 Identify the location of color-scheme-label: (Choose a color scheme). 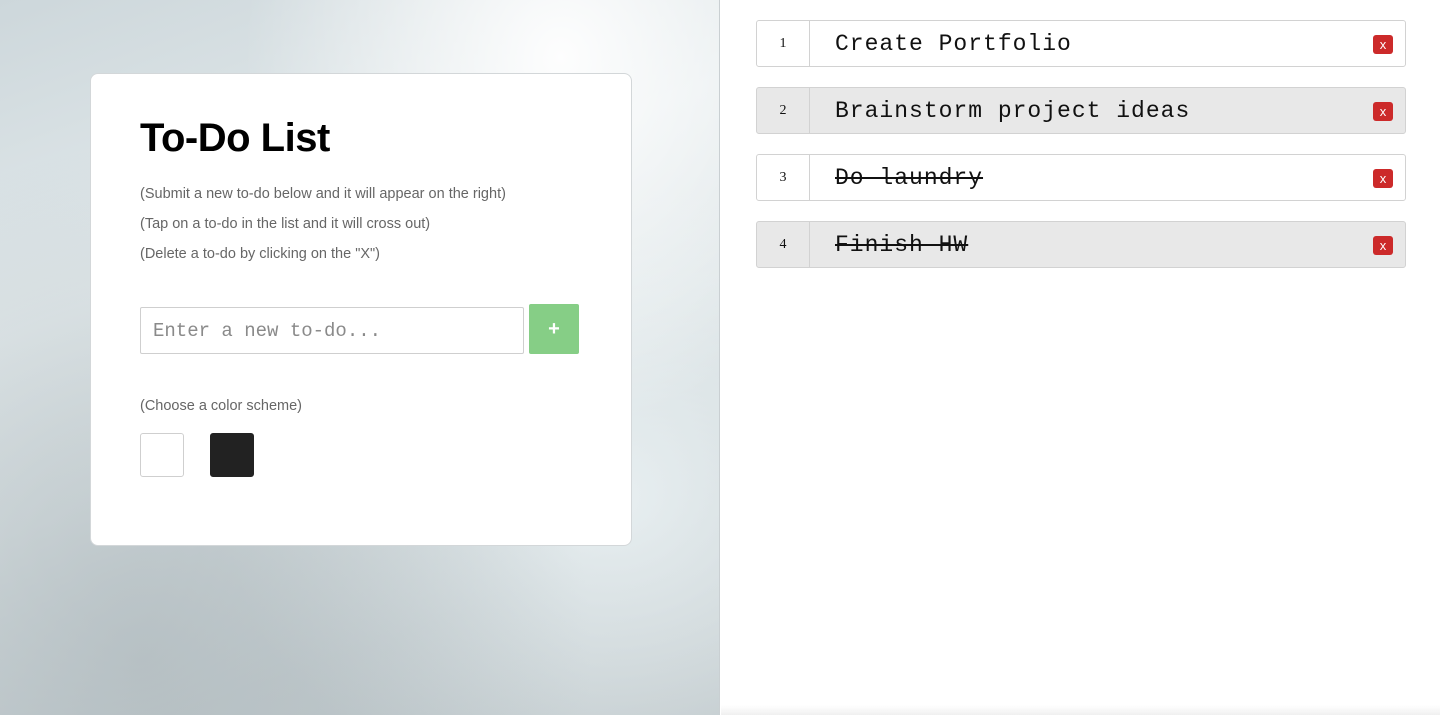
(221, 406).